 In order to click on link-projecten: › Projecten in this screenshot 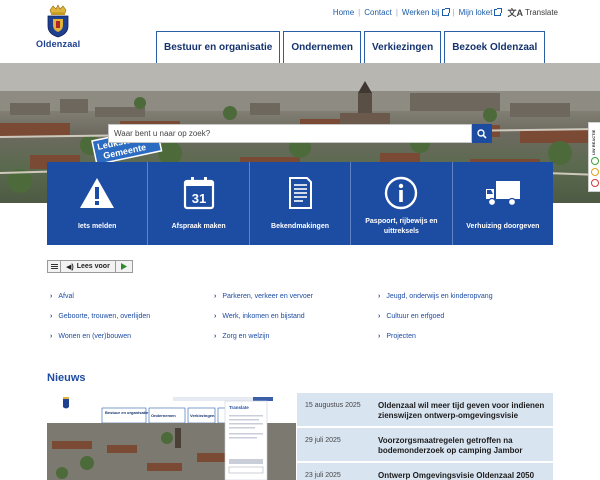, I will do `click(397, 336)`.